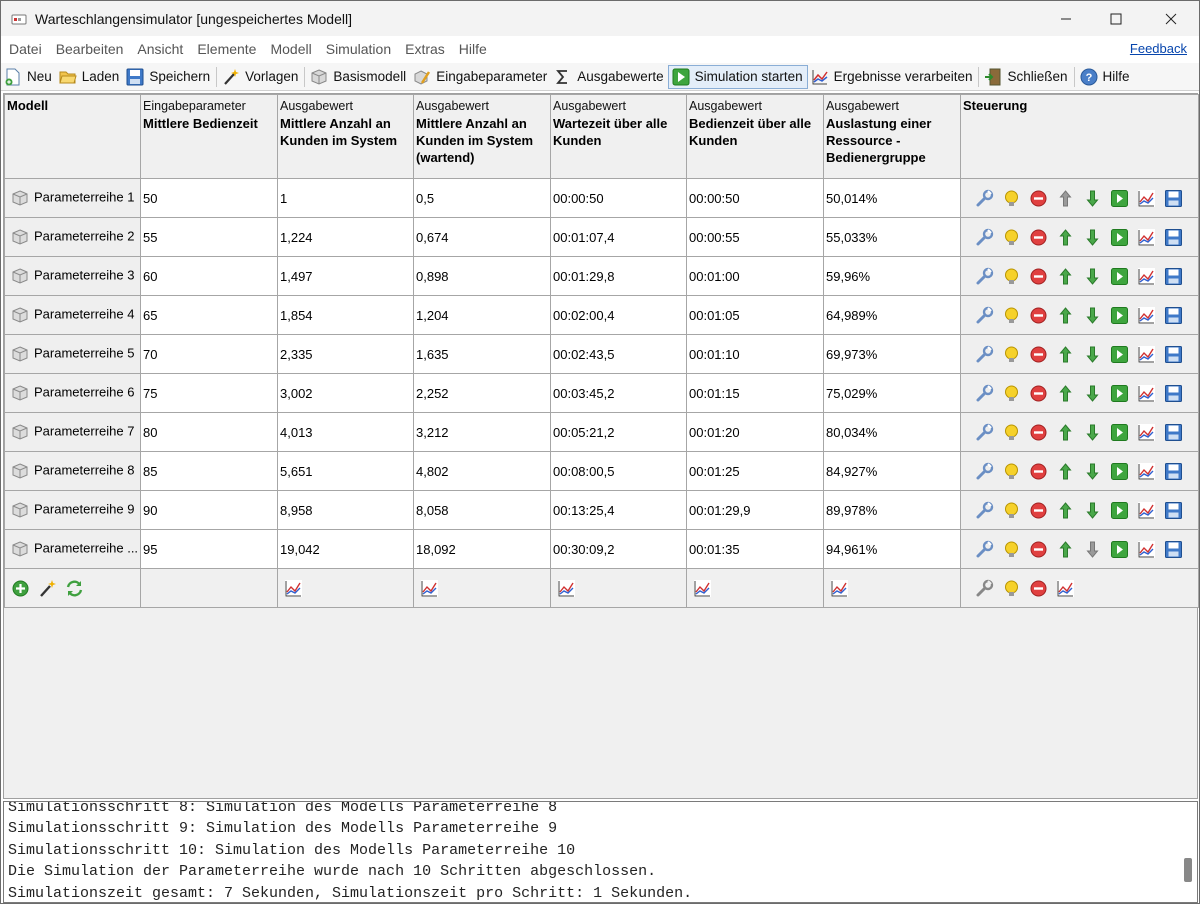 The height and width of the screenshot is (904, 1200). Describe the element at coordinates (47, 588) in the screenshot. I see `magic-wand-icon` at that location.